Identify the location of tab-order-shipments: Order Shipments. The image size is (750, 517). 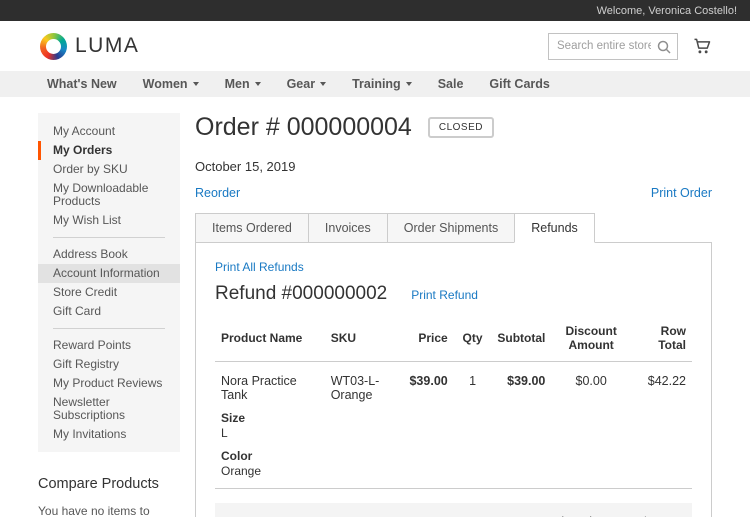
(451, 228).